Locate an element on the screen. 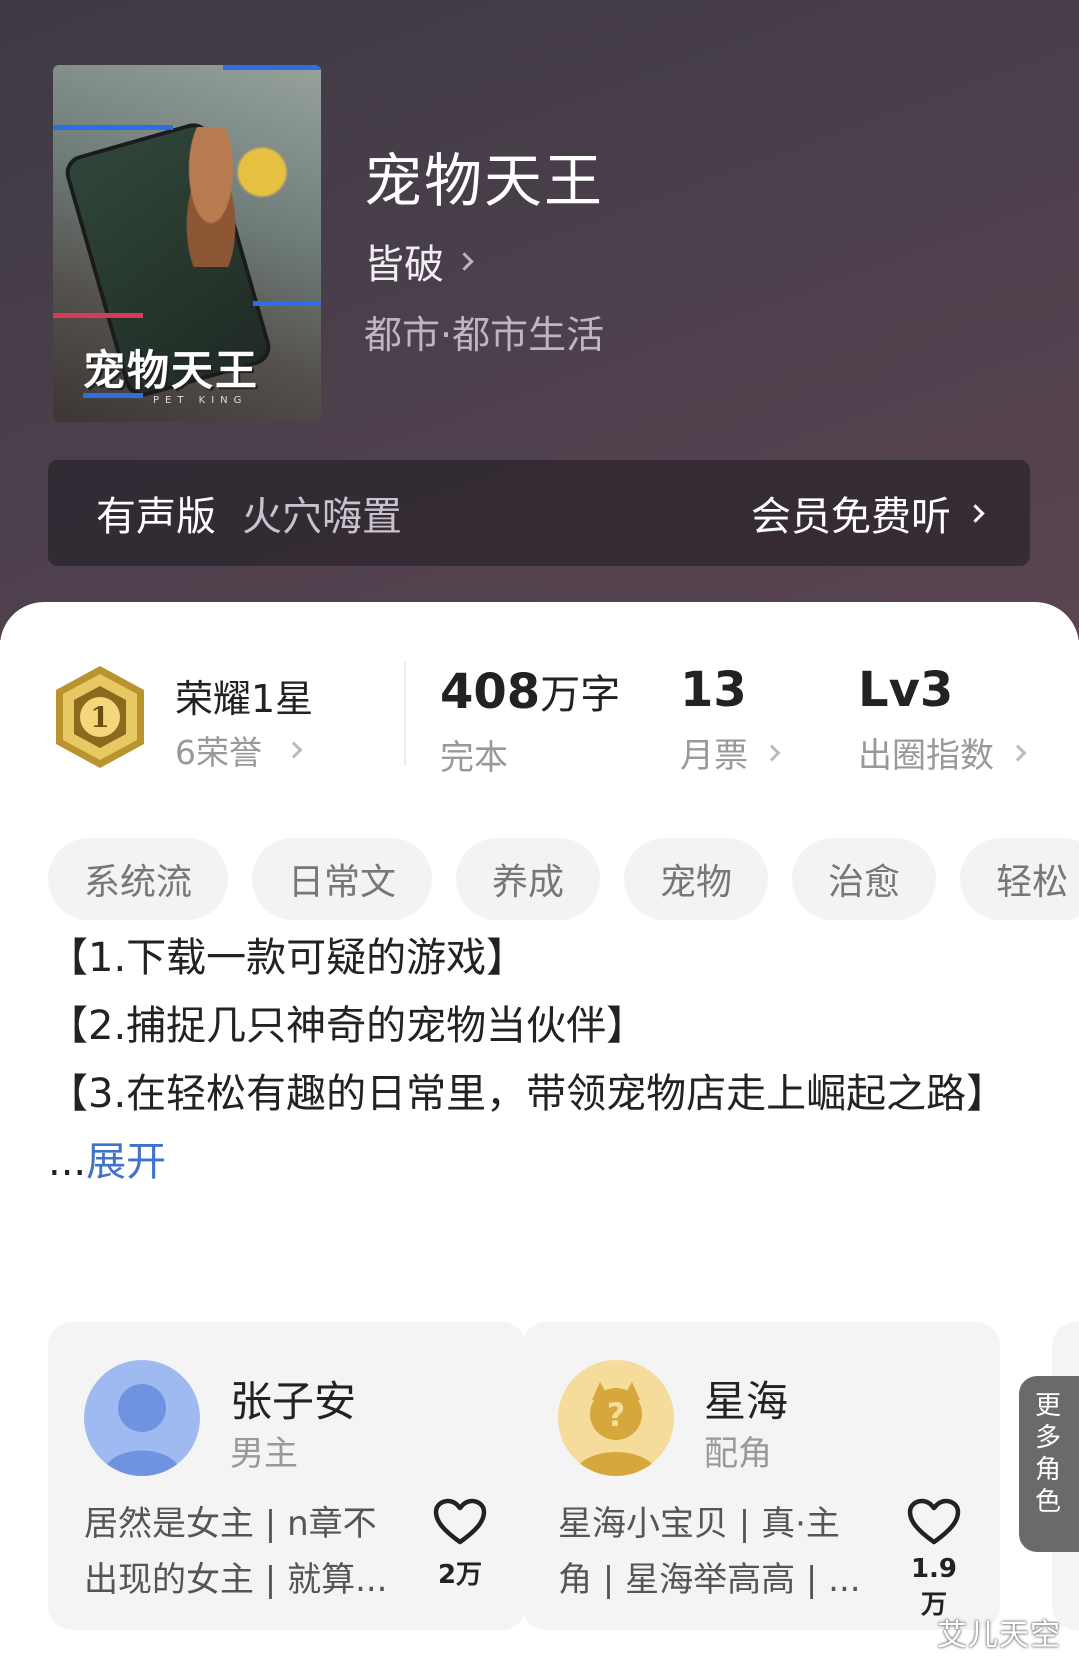 Image resolution: width=1079 pixels, height=1666 pixels. watermark: 艾儿天空 is located at coordinates (999, 1635).